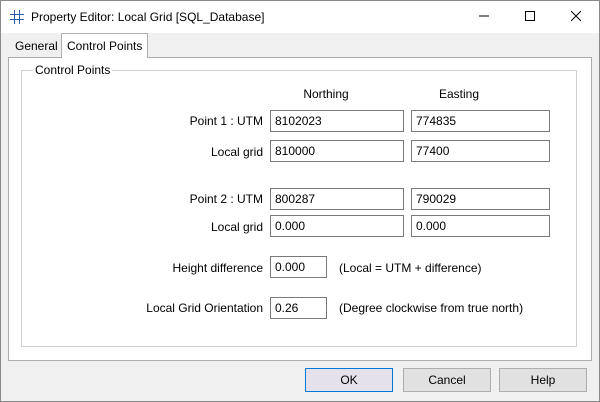 The image size is (600, 402). What do you see at coordinates (480, 151) in the screenshot?
I see `point1-local-easting-input` at bounding box center [480, 151].